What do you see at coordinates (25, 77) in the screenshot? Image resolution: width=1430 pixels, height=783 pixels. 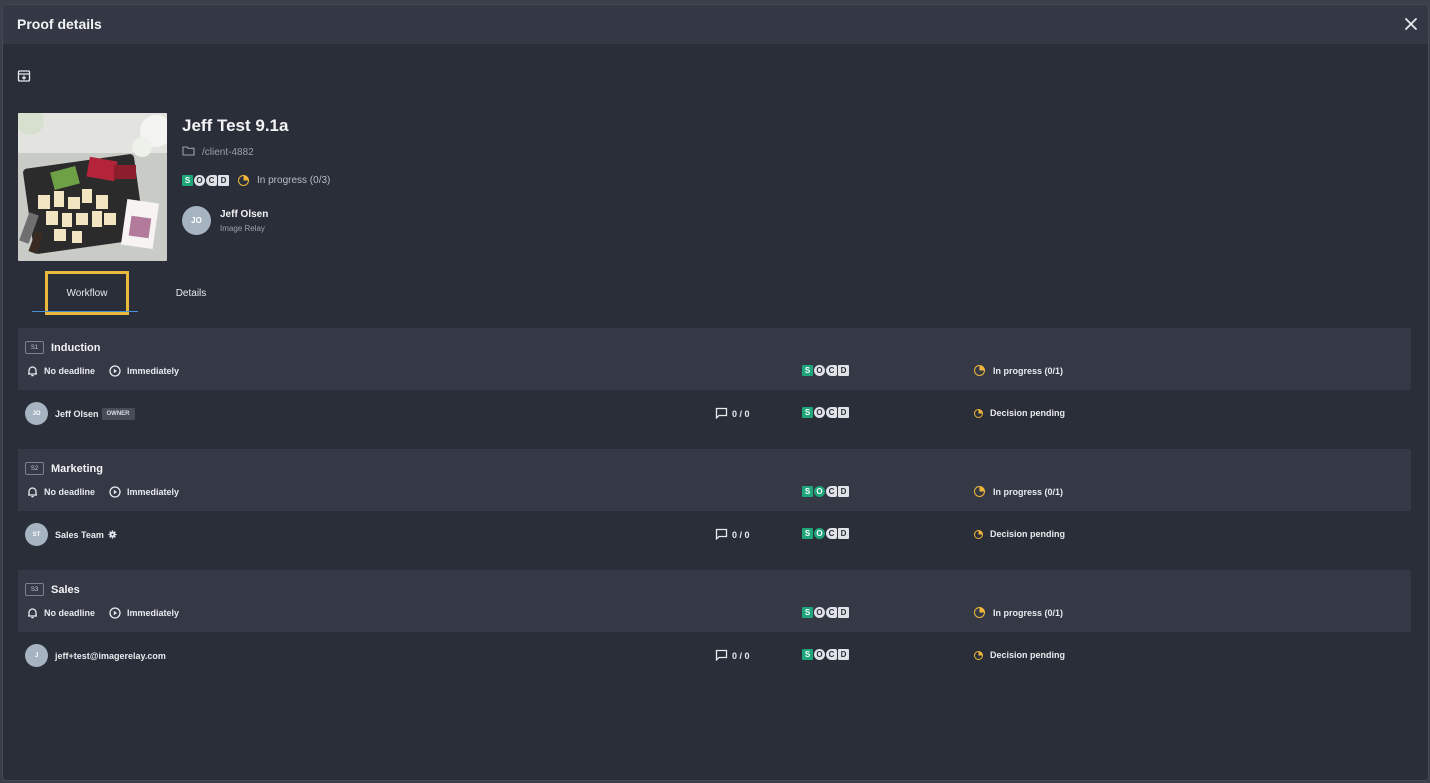 I see `archive-icon` at bounding box center [25, 77].